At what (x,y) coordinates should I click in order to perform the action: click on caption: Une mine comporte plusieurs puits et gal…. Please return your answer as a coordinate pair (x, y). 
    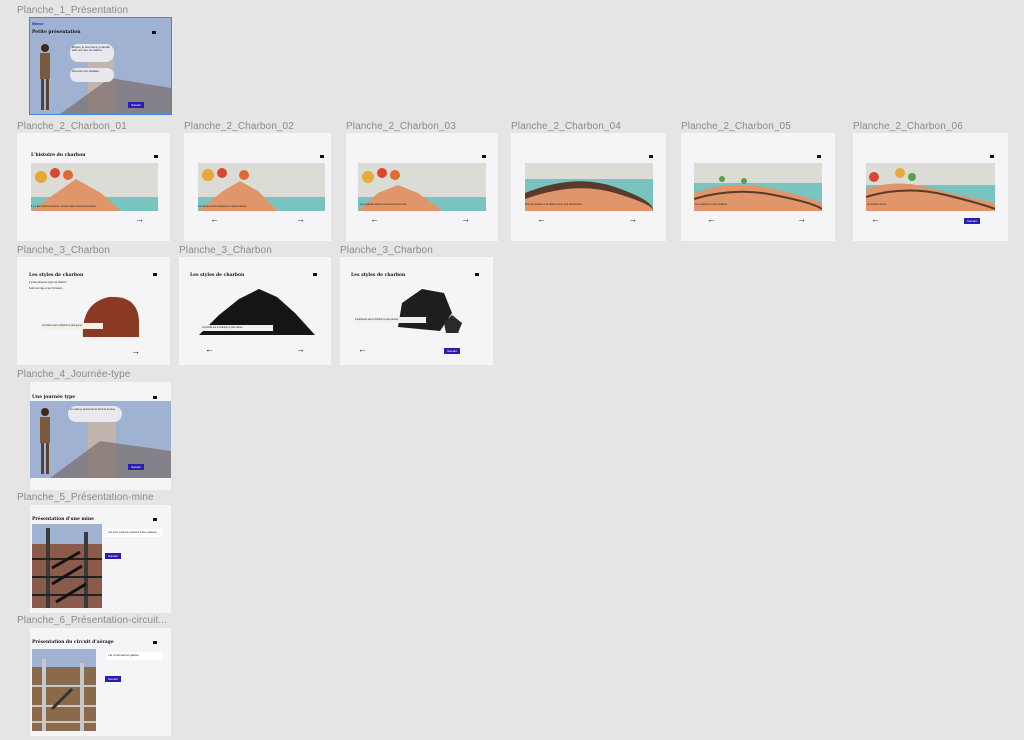
    Looking at the image, I should click on (134, 533).